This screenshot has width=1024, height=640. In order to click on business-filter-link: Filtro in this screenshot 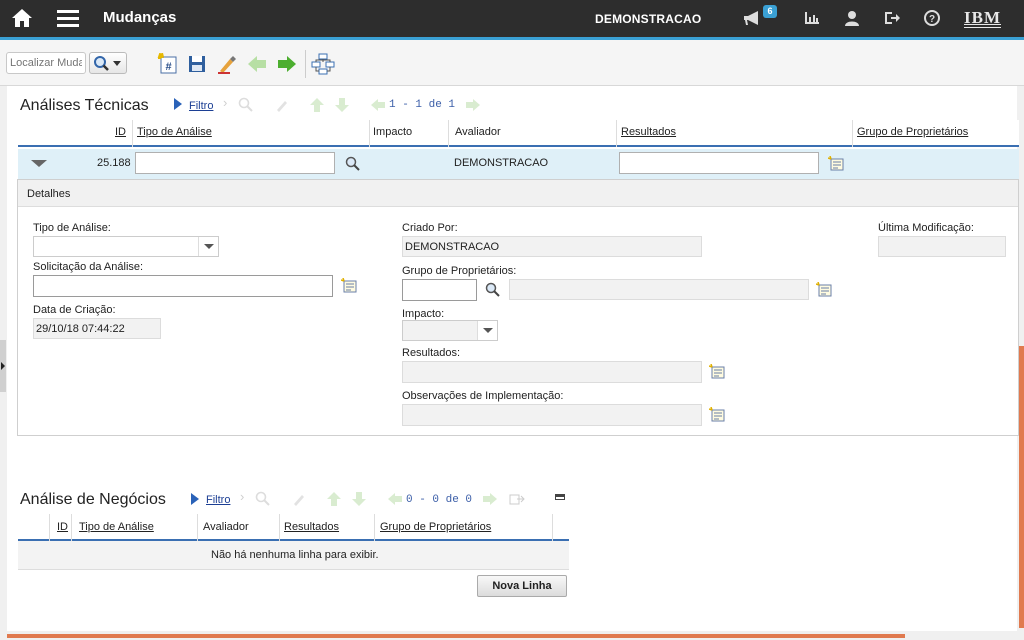, I will do `click(218, 500)`.